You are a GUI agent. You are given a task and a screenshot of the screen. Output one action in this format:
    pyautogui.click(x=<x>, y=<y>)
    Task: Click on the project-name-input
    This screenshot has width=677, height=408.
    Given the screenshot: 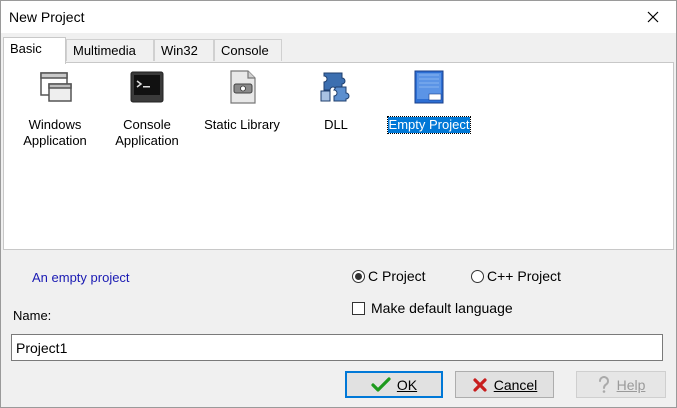 What is the action you would take?
    pyautogui.click(x=337, y=347)
    